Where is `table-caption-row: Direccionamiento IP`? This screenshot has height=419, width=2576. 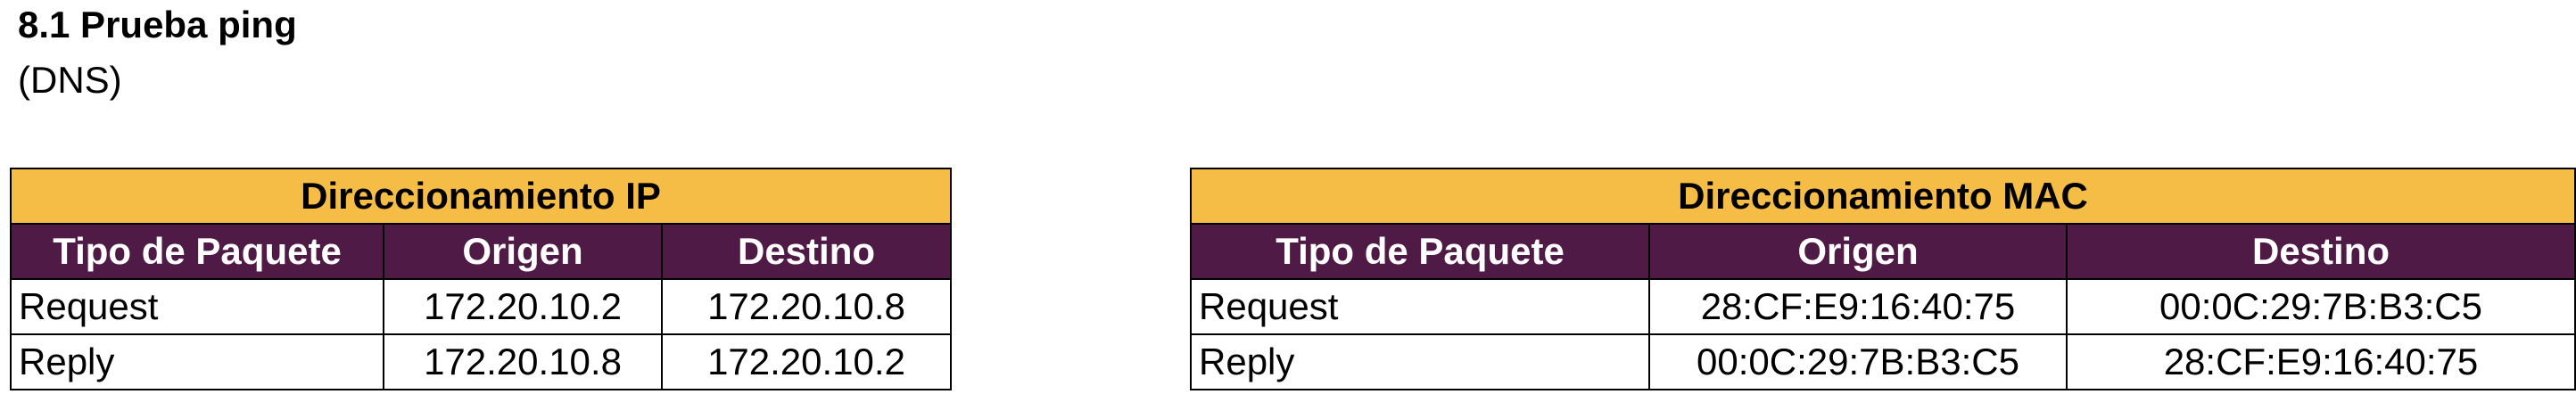 table-caption-row: Direccionamiento IP is located at coordinates (481, 196).